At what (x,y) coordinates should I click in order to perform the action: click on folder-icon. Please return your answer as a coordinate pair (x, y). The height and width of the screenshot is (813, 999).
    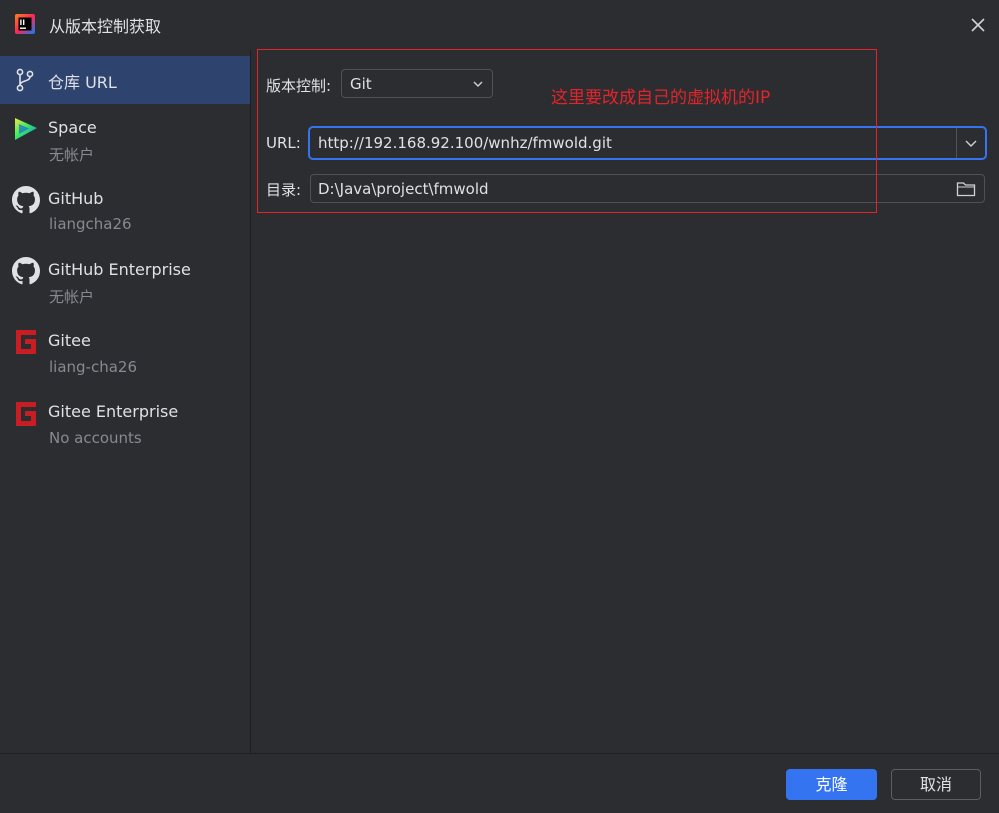
    Looking at the image, I should click on (966, 189).